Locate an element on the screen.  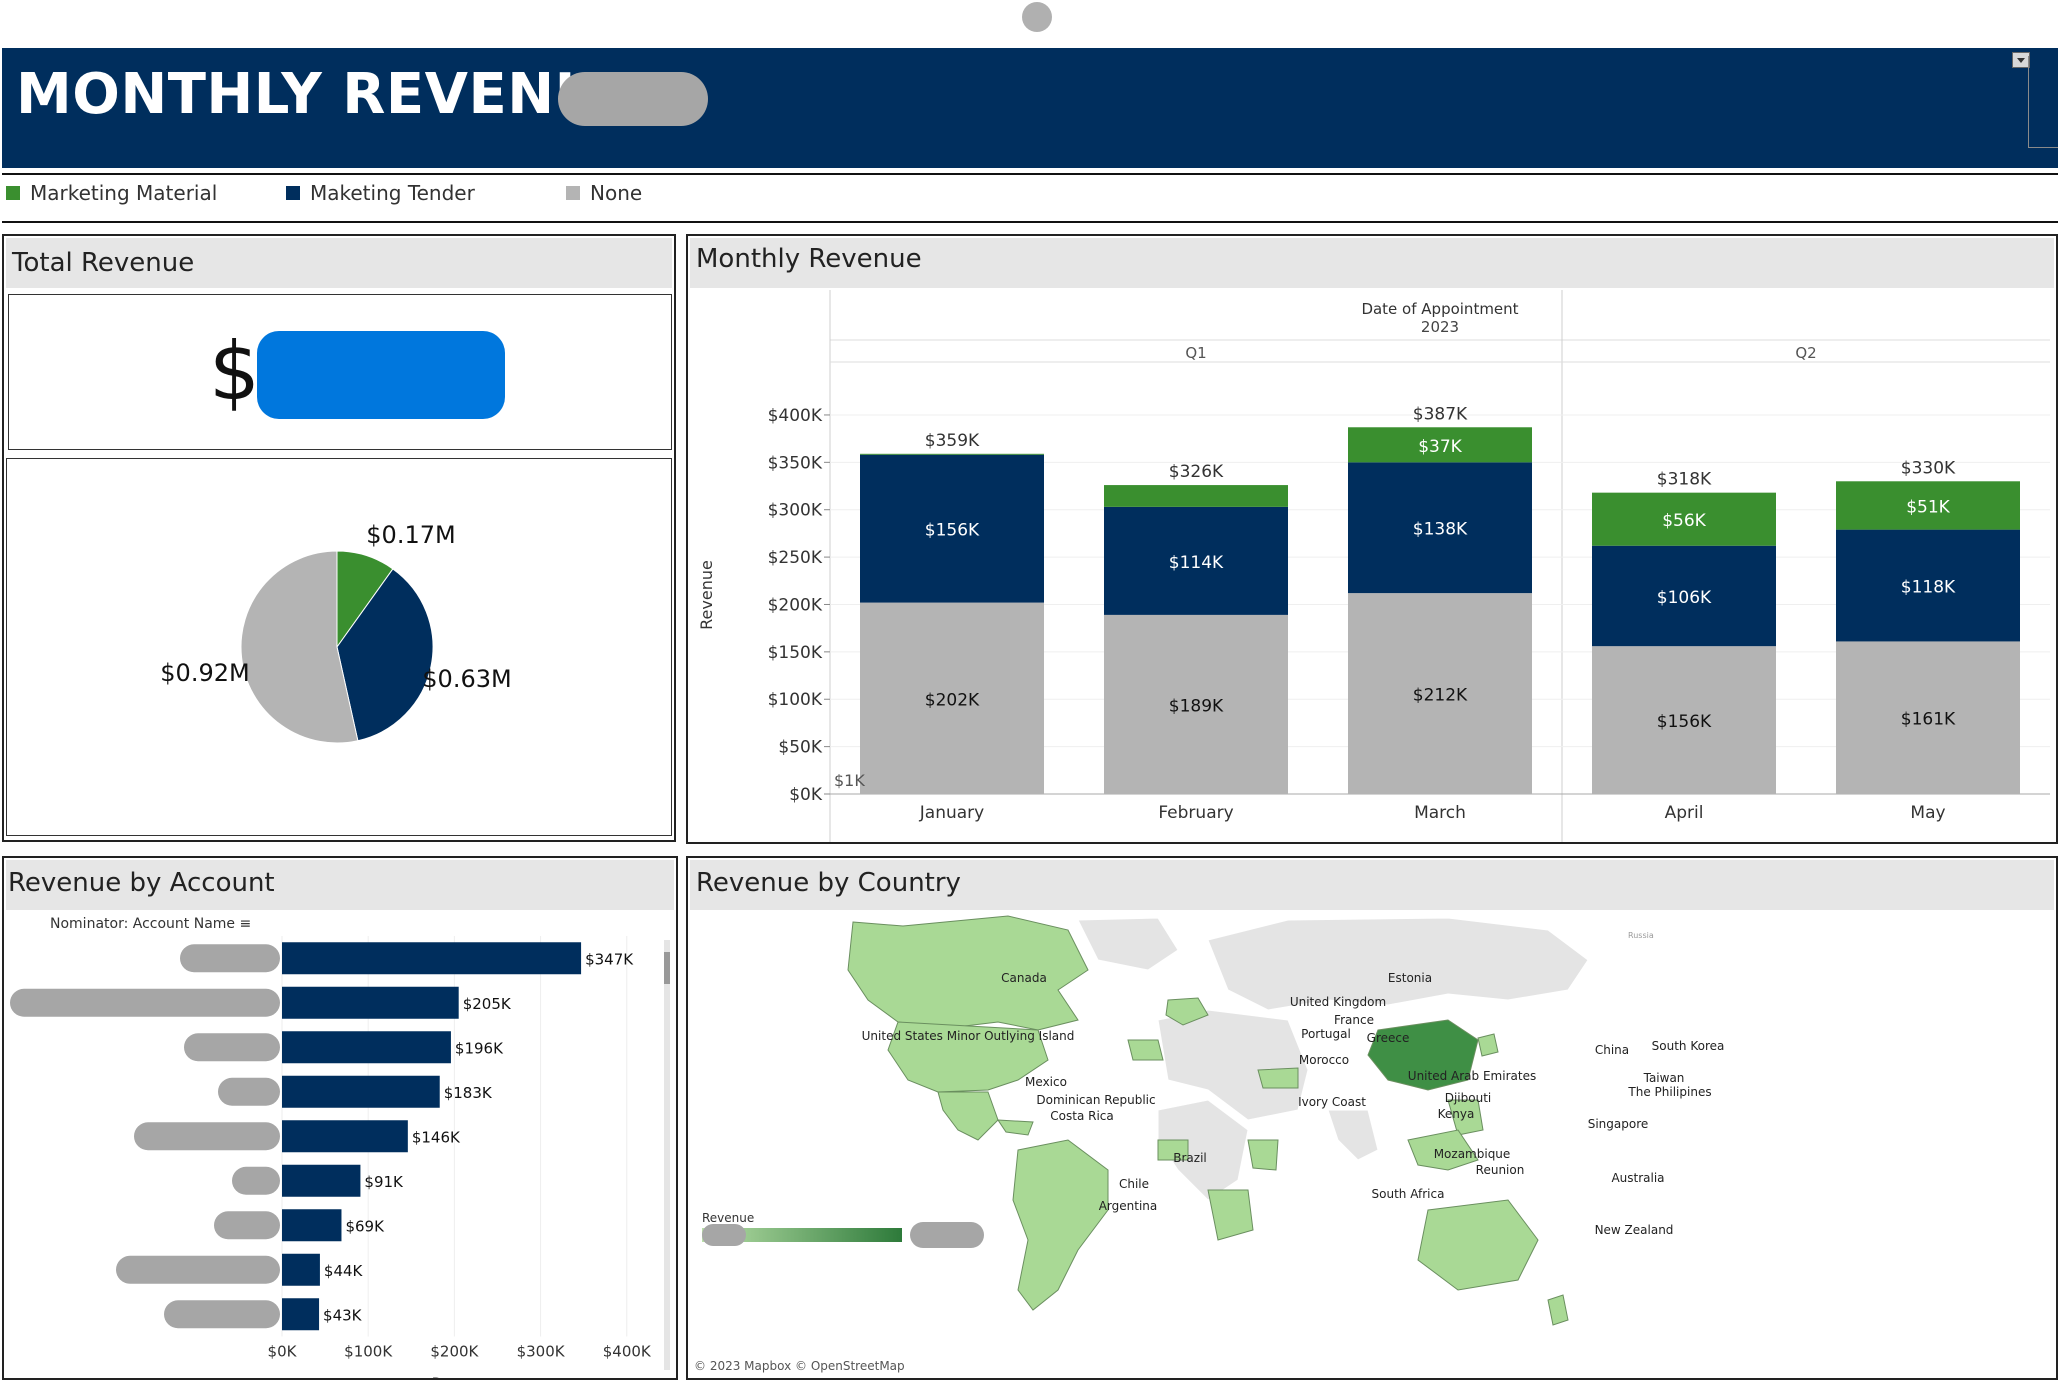
x-tick-label: May is located at coordinates (1927, 813).